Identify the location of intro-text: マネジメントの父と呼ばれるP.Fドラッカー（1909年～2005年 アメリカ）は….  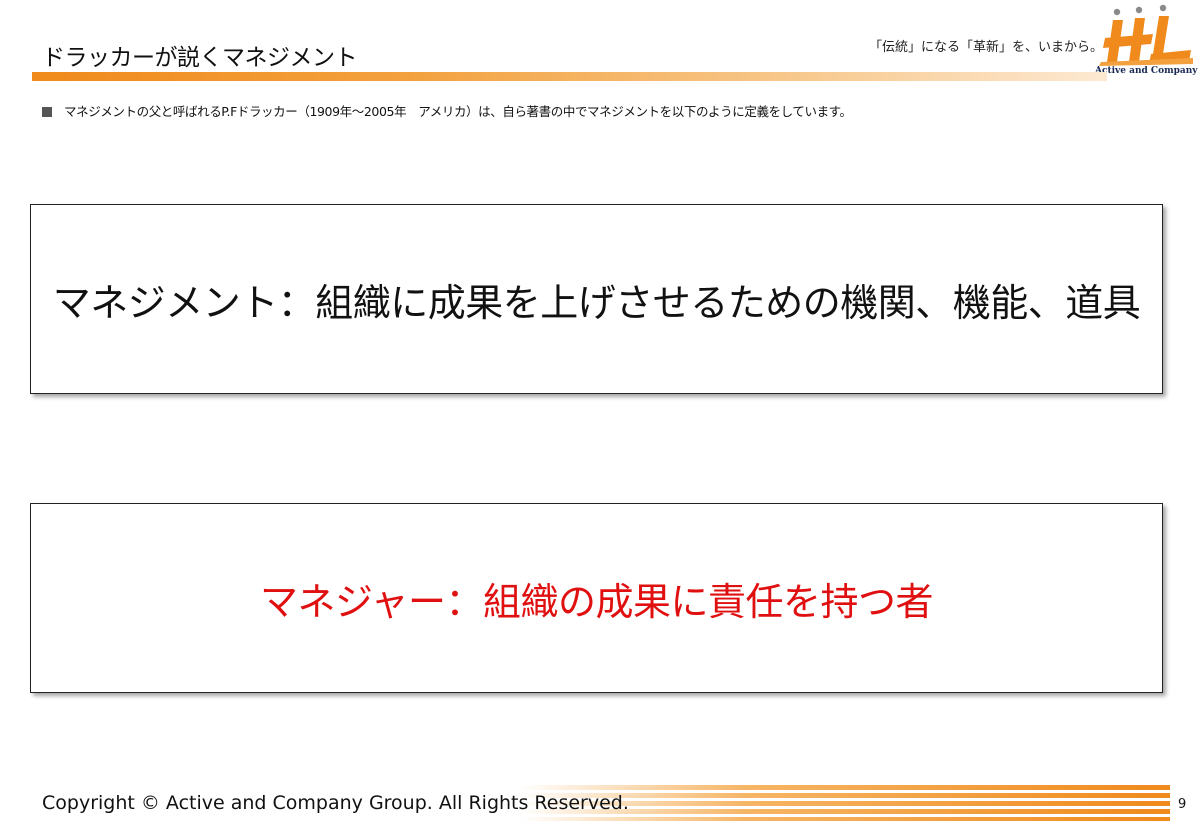
(458, 111).